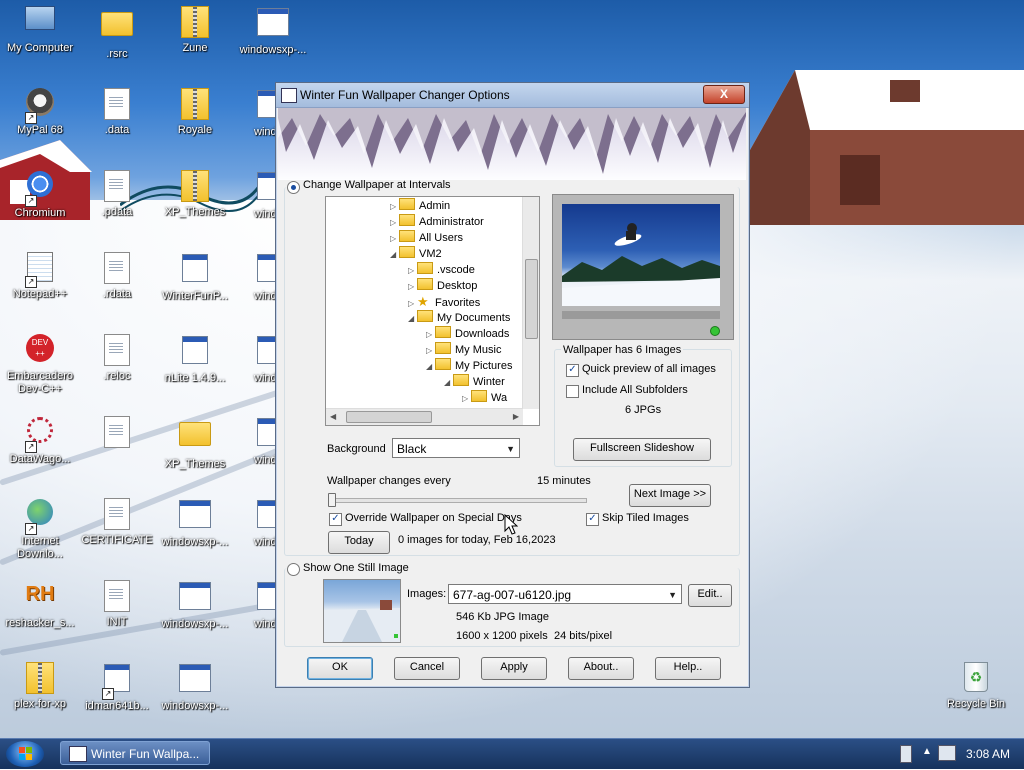 The height and width of the screenshot is (770, 1024). Describe the element at coordinates (906, 754) in the screenshot. I see `keyboard-icon` at that location.